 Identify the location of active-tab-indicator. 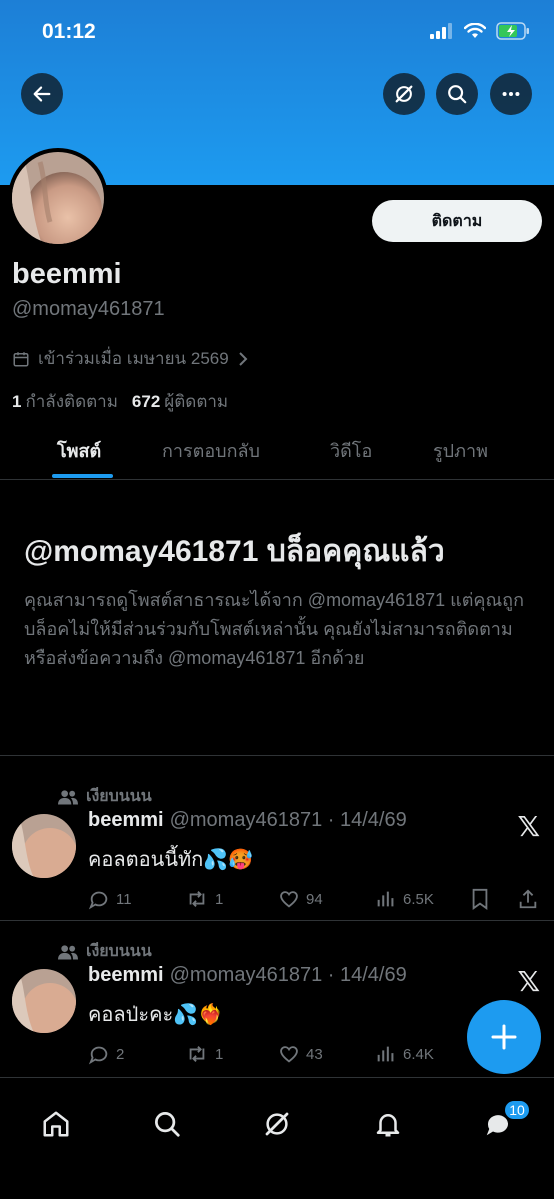
(82, 476).